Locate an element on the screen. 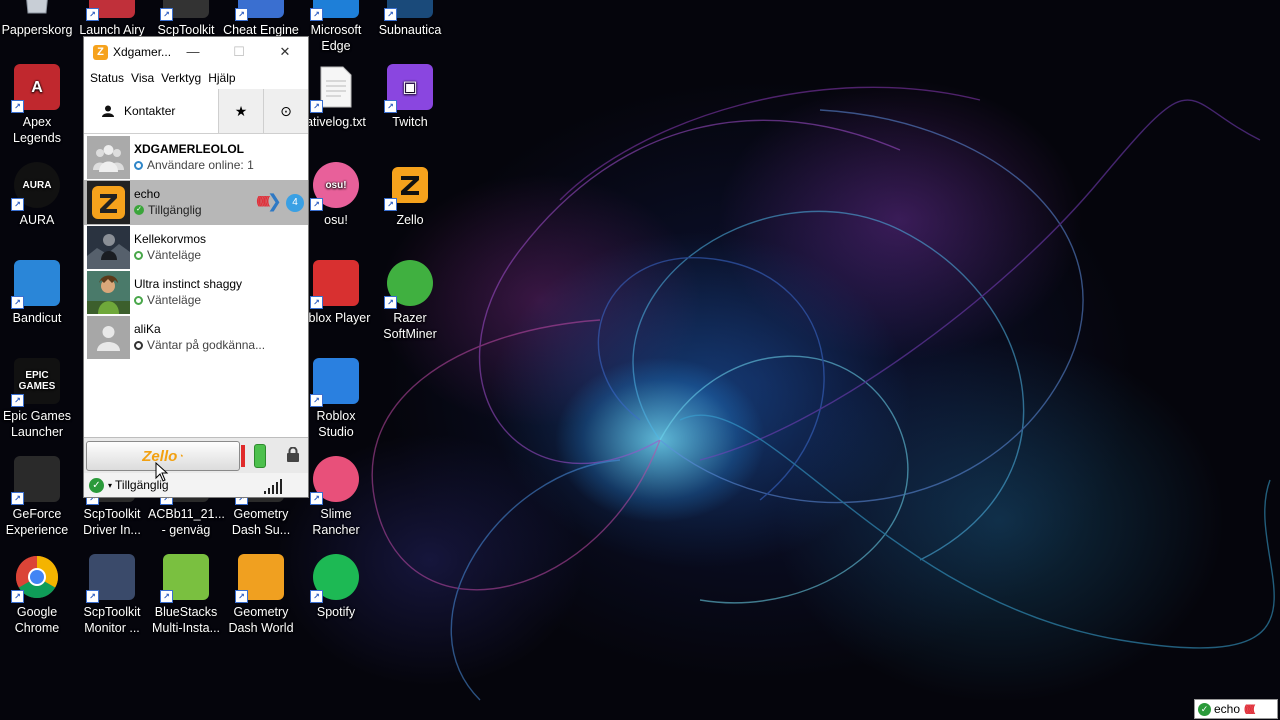 This screenshot has width=1280, height=720. slime-icon: ↗ is located at coordinates (334, 480).